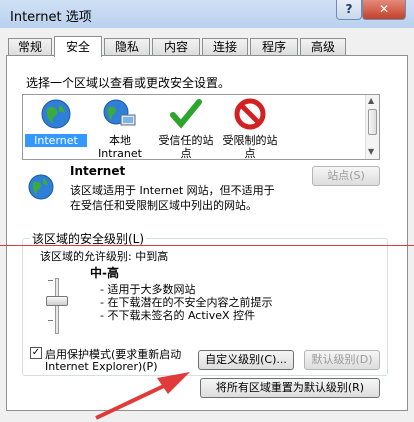 The width and height of the screenshot is (414, 422). Describe the element at coordinates (78, 46) in the screenshot. I see `tab-security: 安全` at that location.